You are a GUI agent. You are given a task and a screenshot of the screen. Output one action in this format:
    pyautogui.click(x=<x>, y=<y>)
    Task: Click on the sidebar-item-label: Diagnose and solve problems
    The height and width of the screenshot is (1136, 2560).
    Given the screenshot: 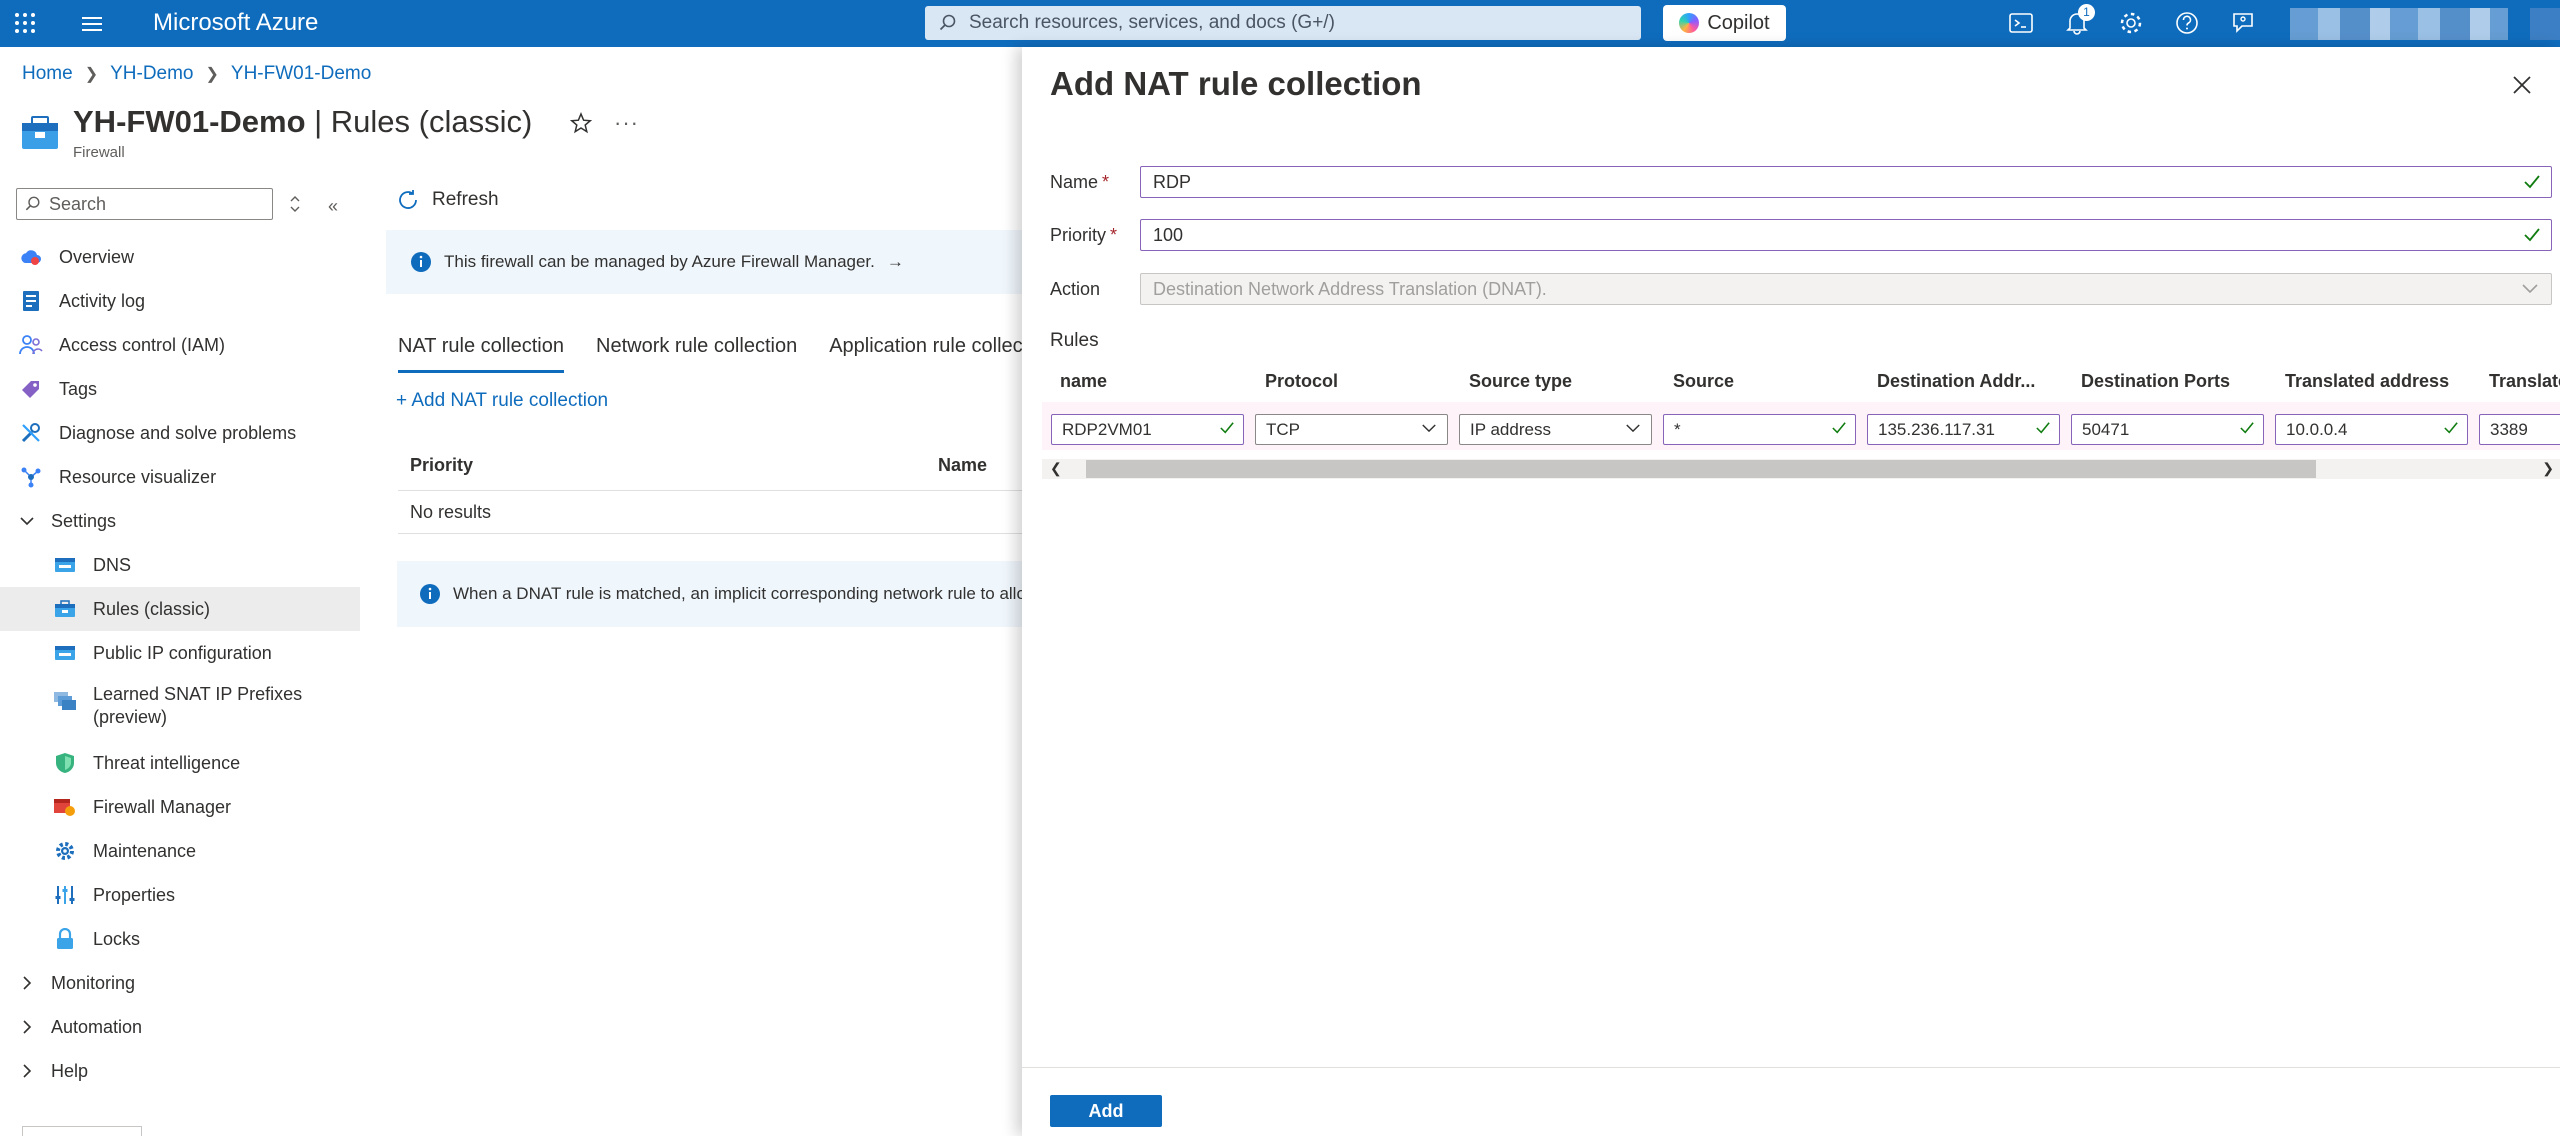 What is the action you would take?
    pyautogui.click(x=178, y=432)
    